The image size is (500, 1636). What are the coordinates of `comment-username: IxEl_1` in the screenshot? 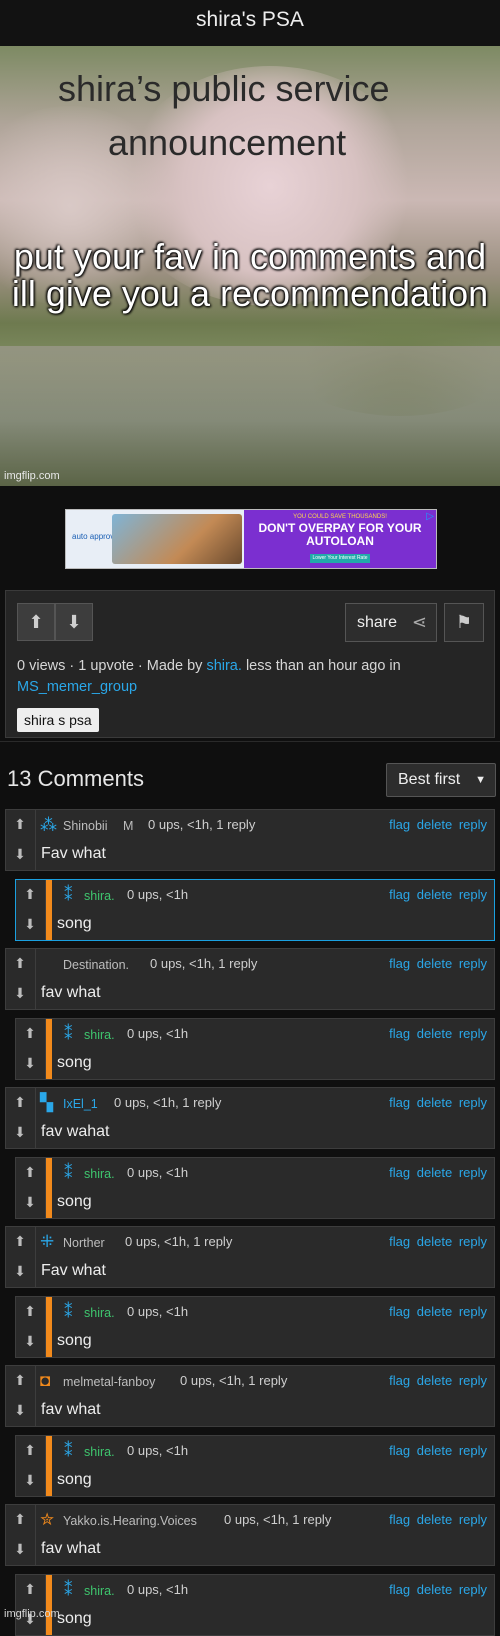 It's located at (80, 1104).